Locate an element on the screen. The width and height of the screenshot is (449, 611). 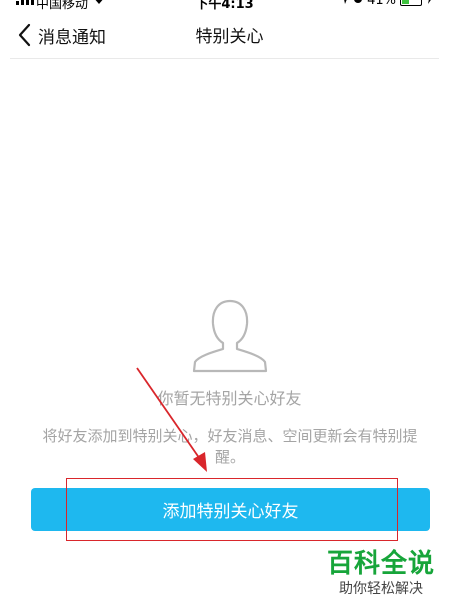
watermark-logo: 百科全说 助你轻松解决 is located at coordinates (381, 573).